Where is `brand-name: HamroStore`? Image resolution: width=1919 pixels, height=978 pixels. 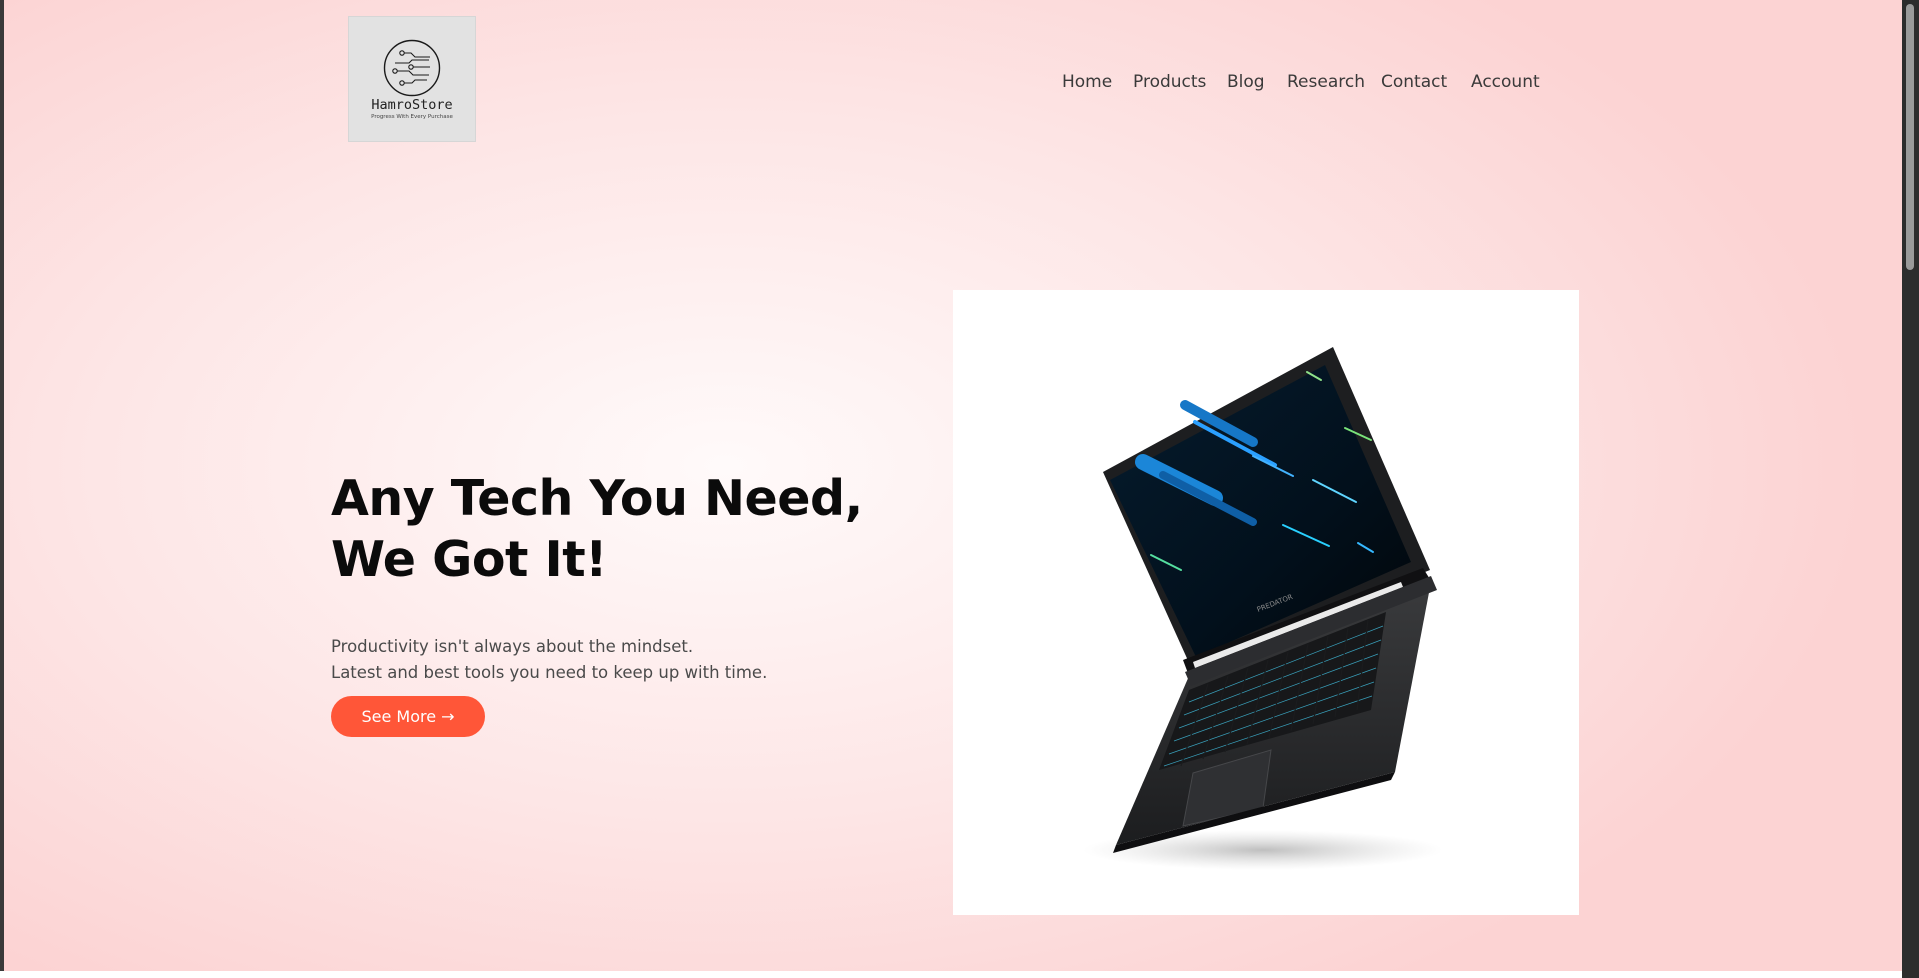
brand-name: HamroStore is located at coordinates (412, 105).